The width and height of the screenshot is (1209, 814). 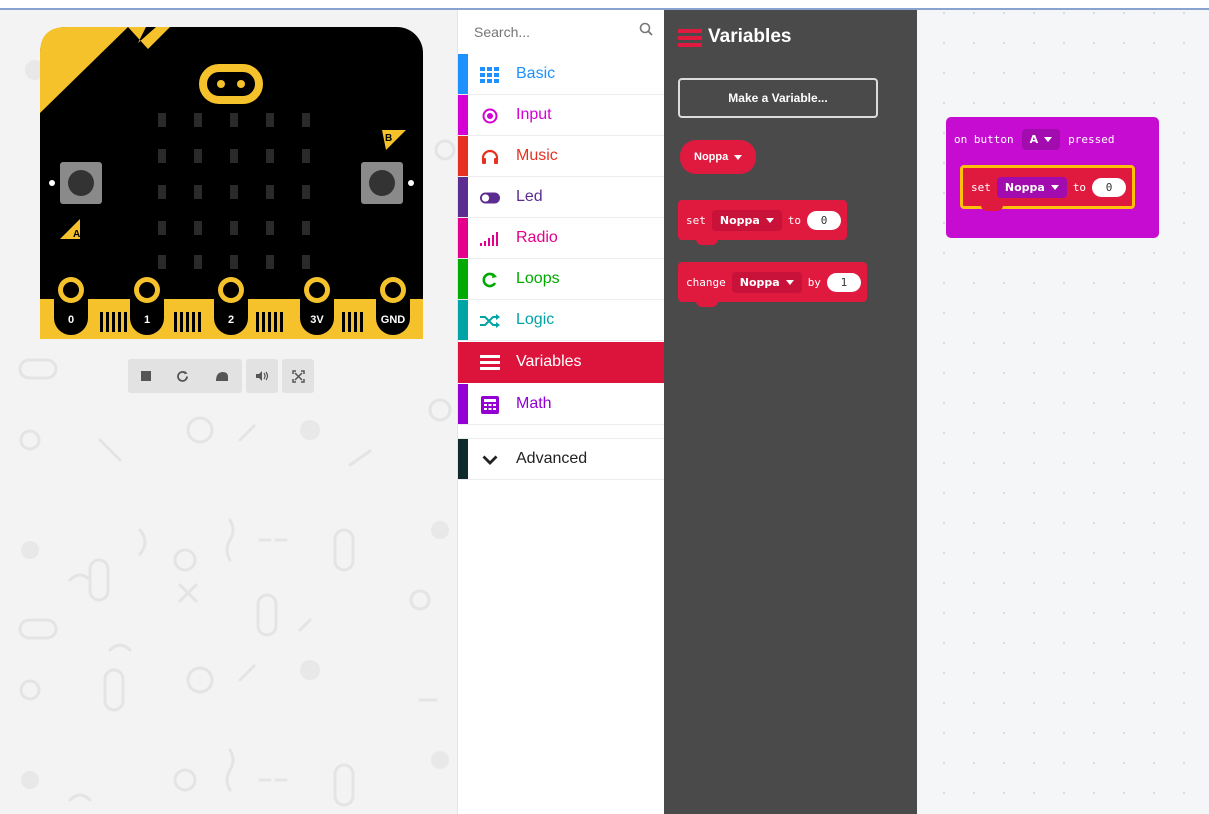 I want to click on mute-icon, so click(x=262, y=376).